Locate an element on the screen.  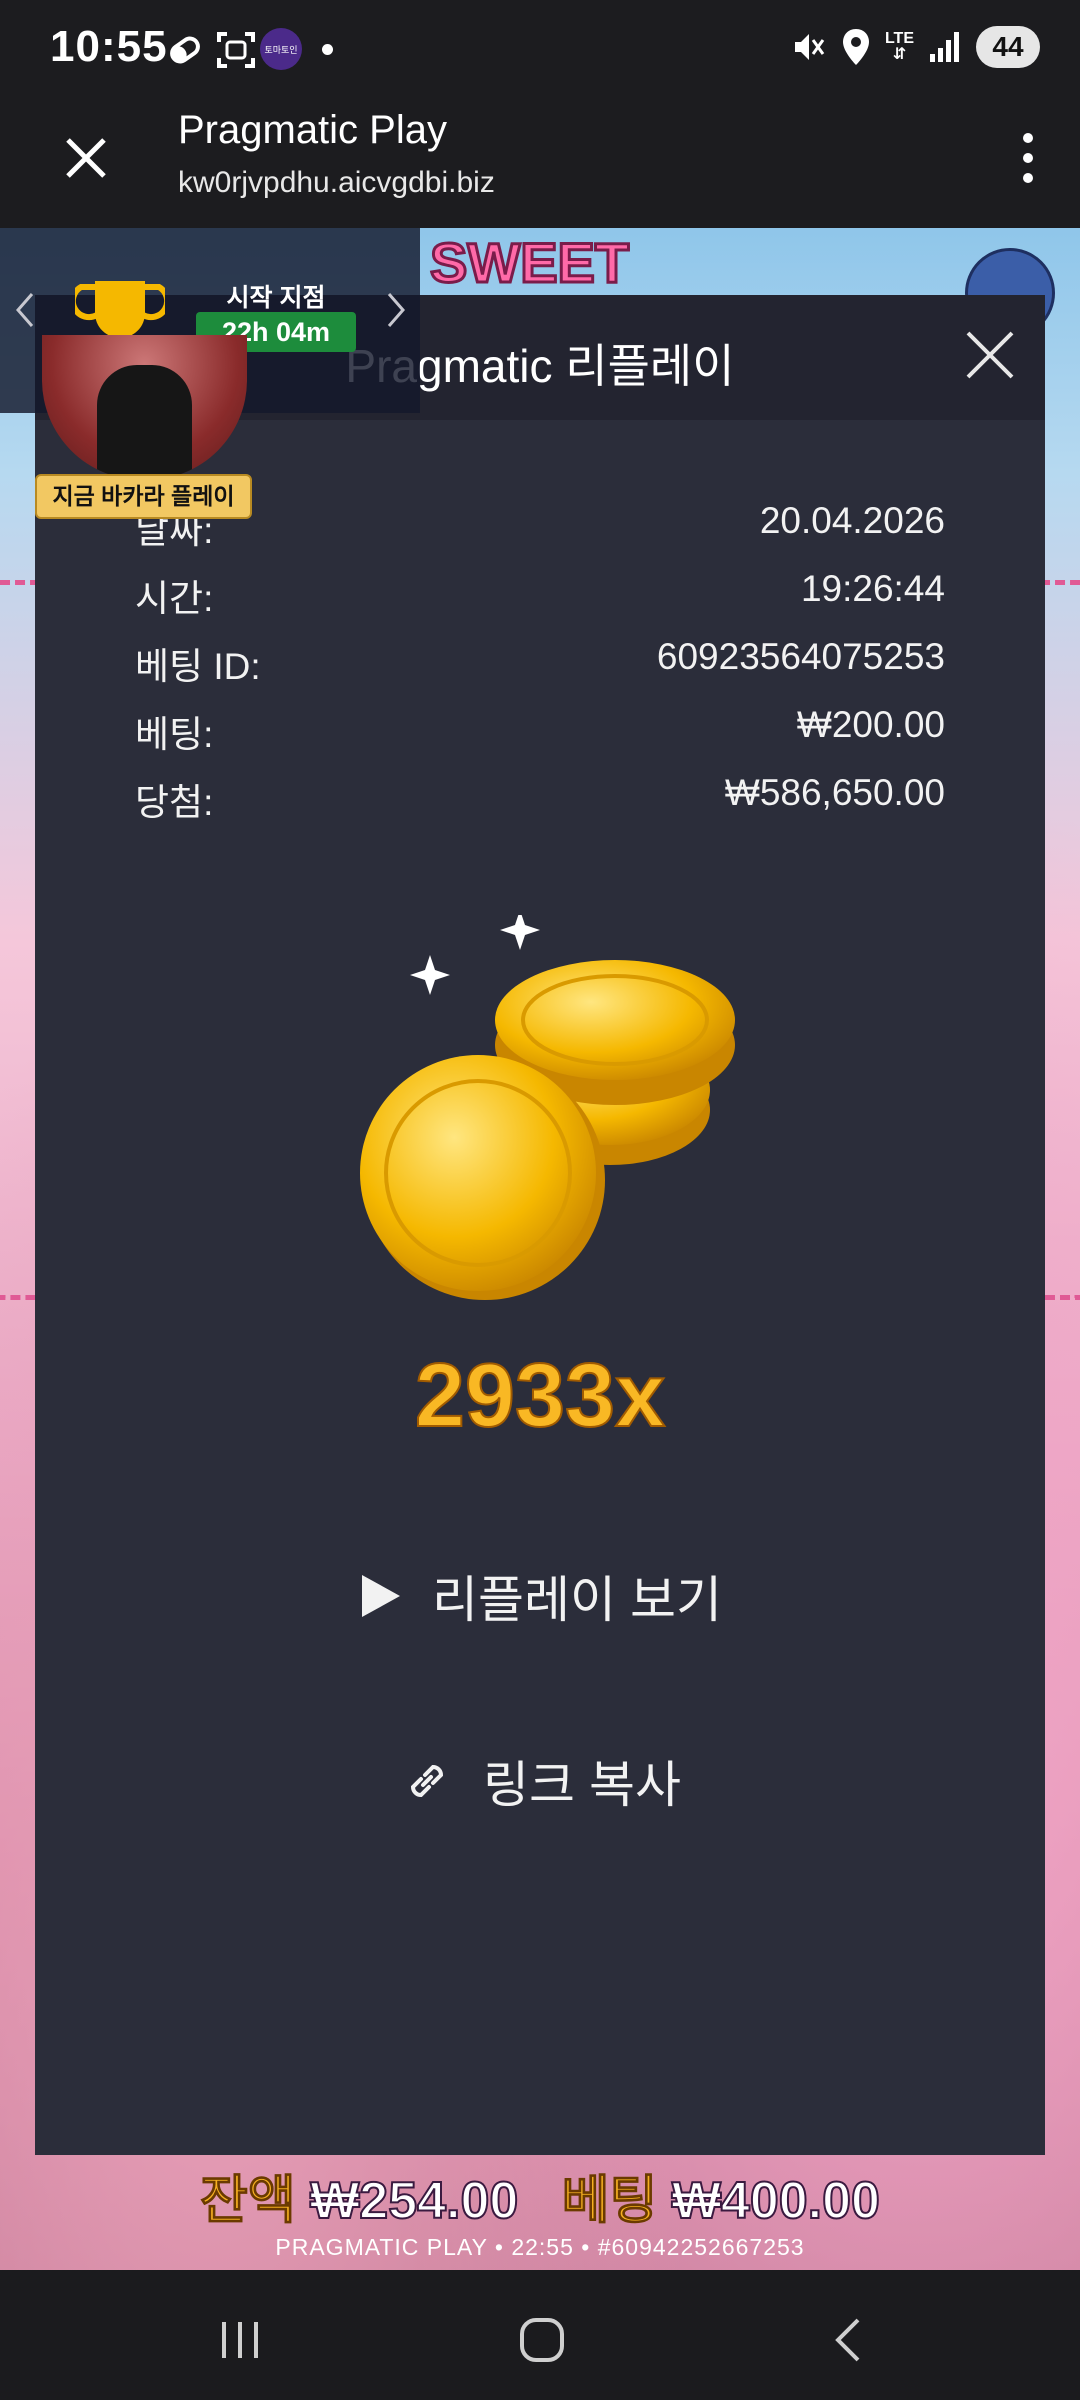
info-row-time: 시간: 19:26:44 is located at coordinates (540, 602).